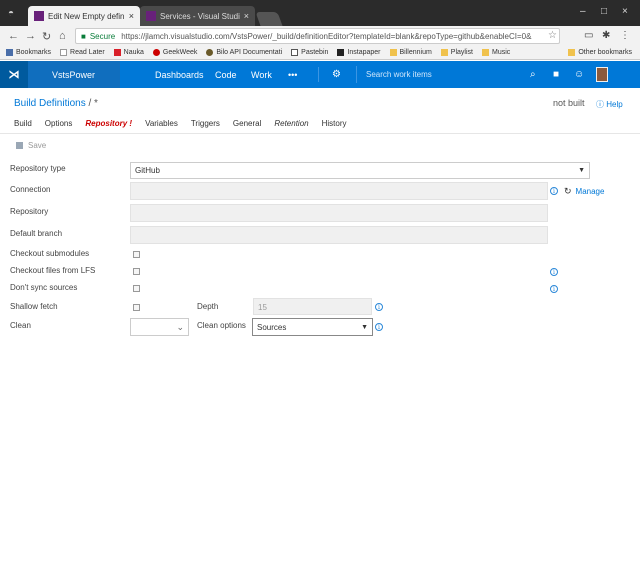 The width and height of the screenshot is (640, 562). What do you see at coordinates (312, 306) in the screenshot?
I see `depth-input: 15` at bounding box center [312, 306].